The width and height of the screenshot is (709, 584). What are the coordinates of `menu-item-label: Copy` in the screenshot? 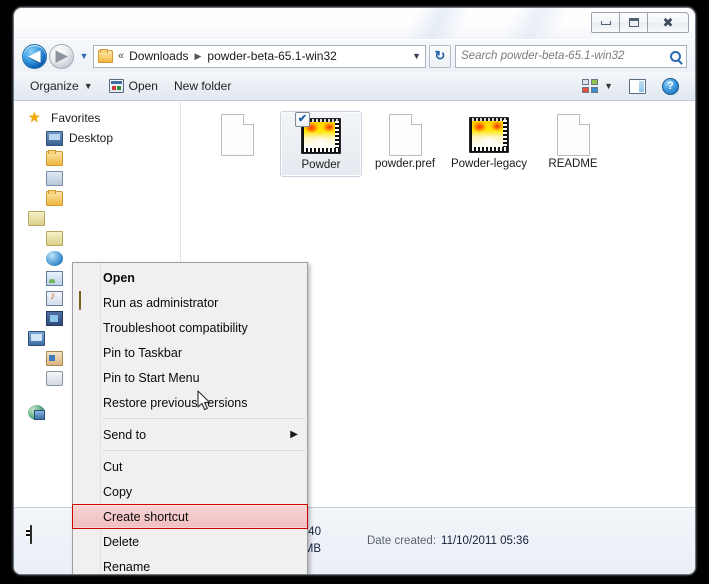 It's located at (118, 491).